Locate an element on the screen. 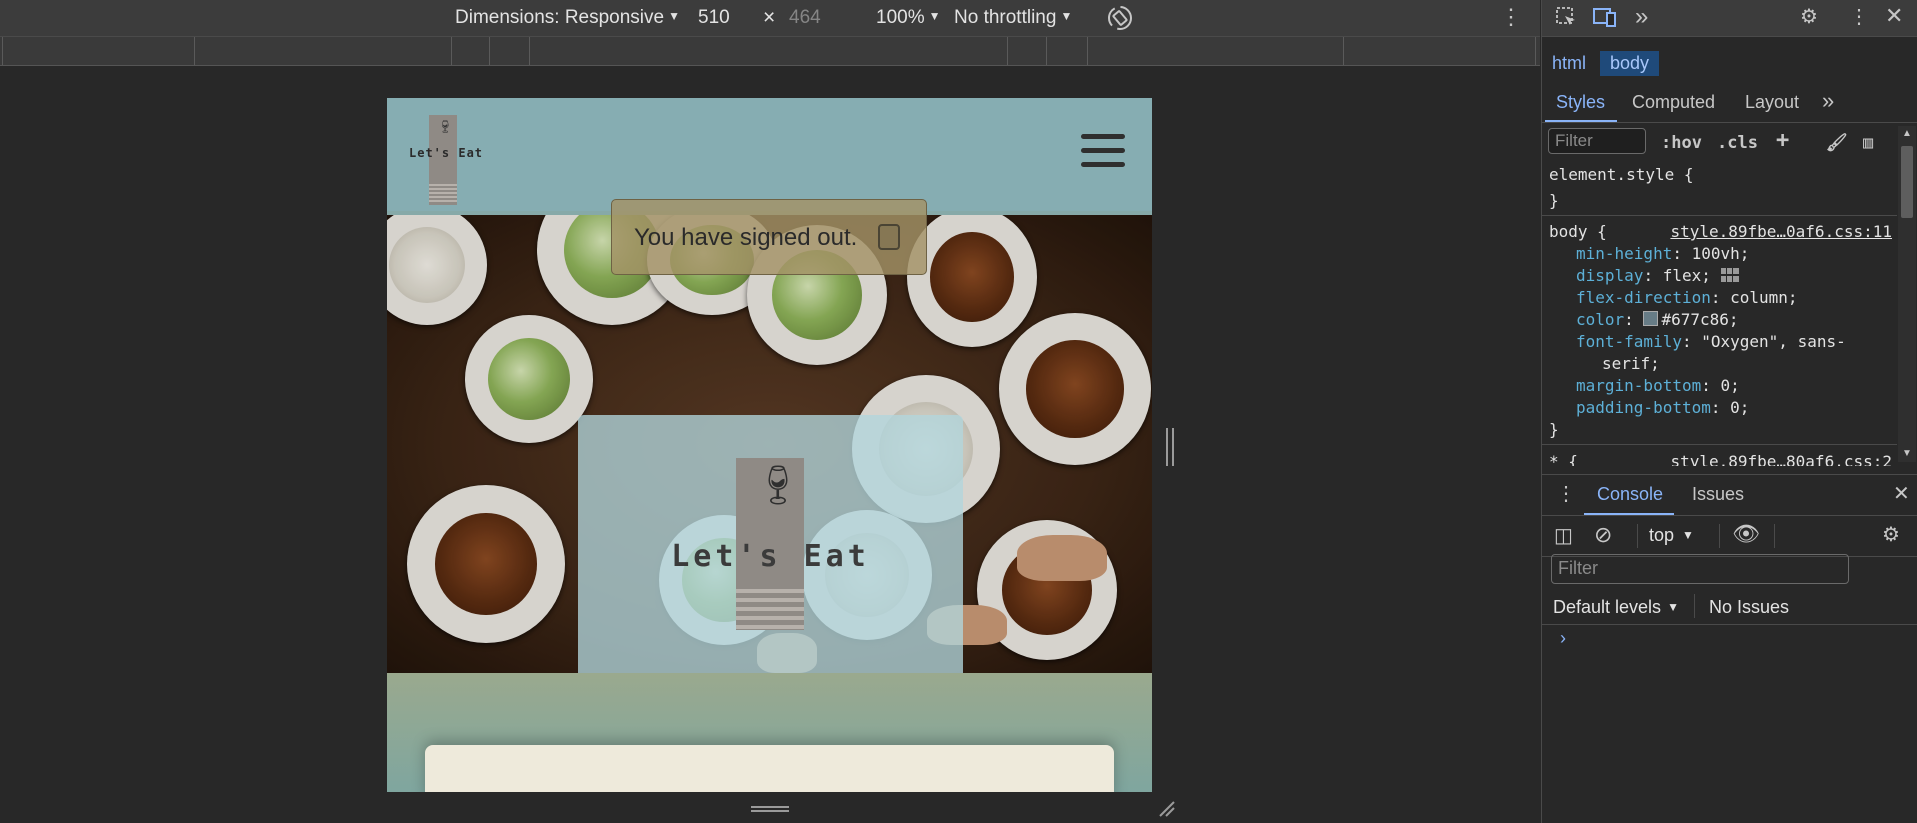  universal-selector: * { is located at coordinates (1563, 459).